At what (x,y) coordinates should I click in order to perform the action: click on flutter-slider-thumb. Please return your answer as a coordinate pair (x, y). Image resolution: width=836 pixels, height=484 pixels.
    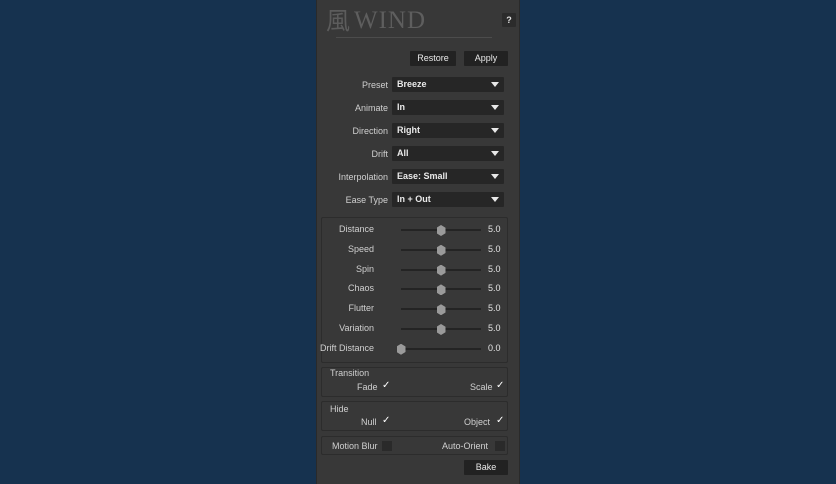
    Looking at the image, I should click on (441, 310).